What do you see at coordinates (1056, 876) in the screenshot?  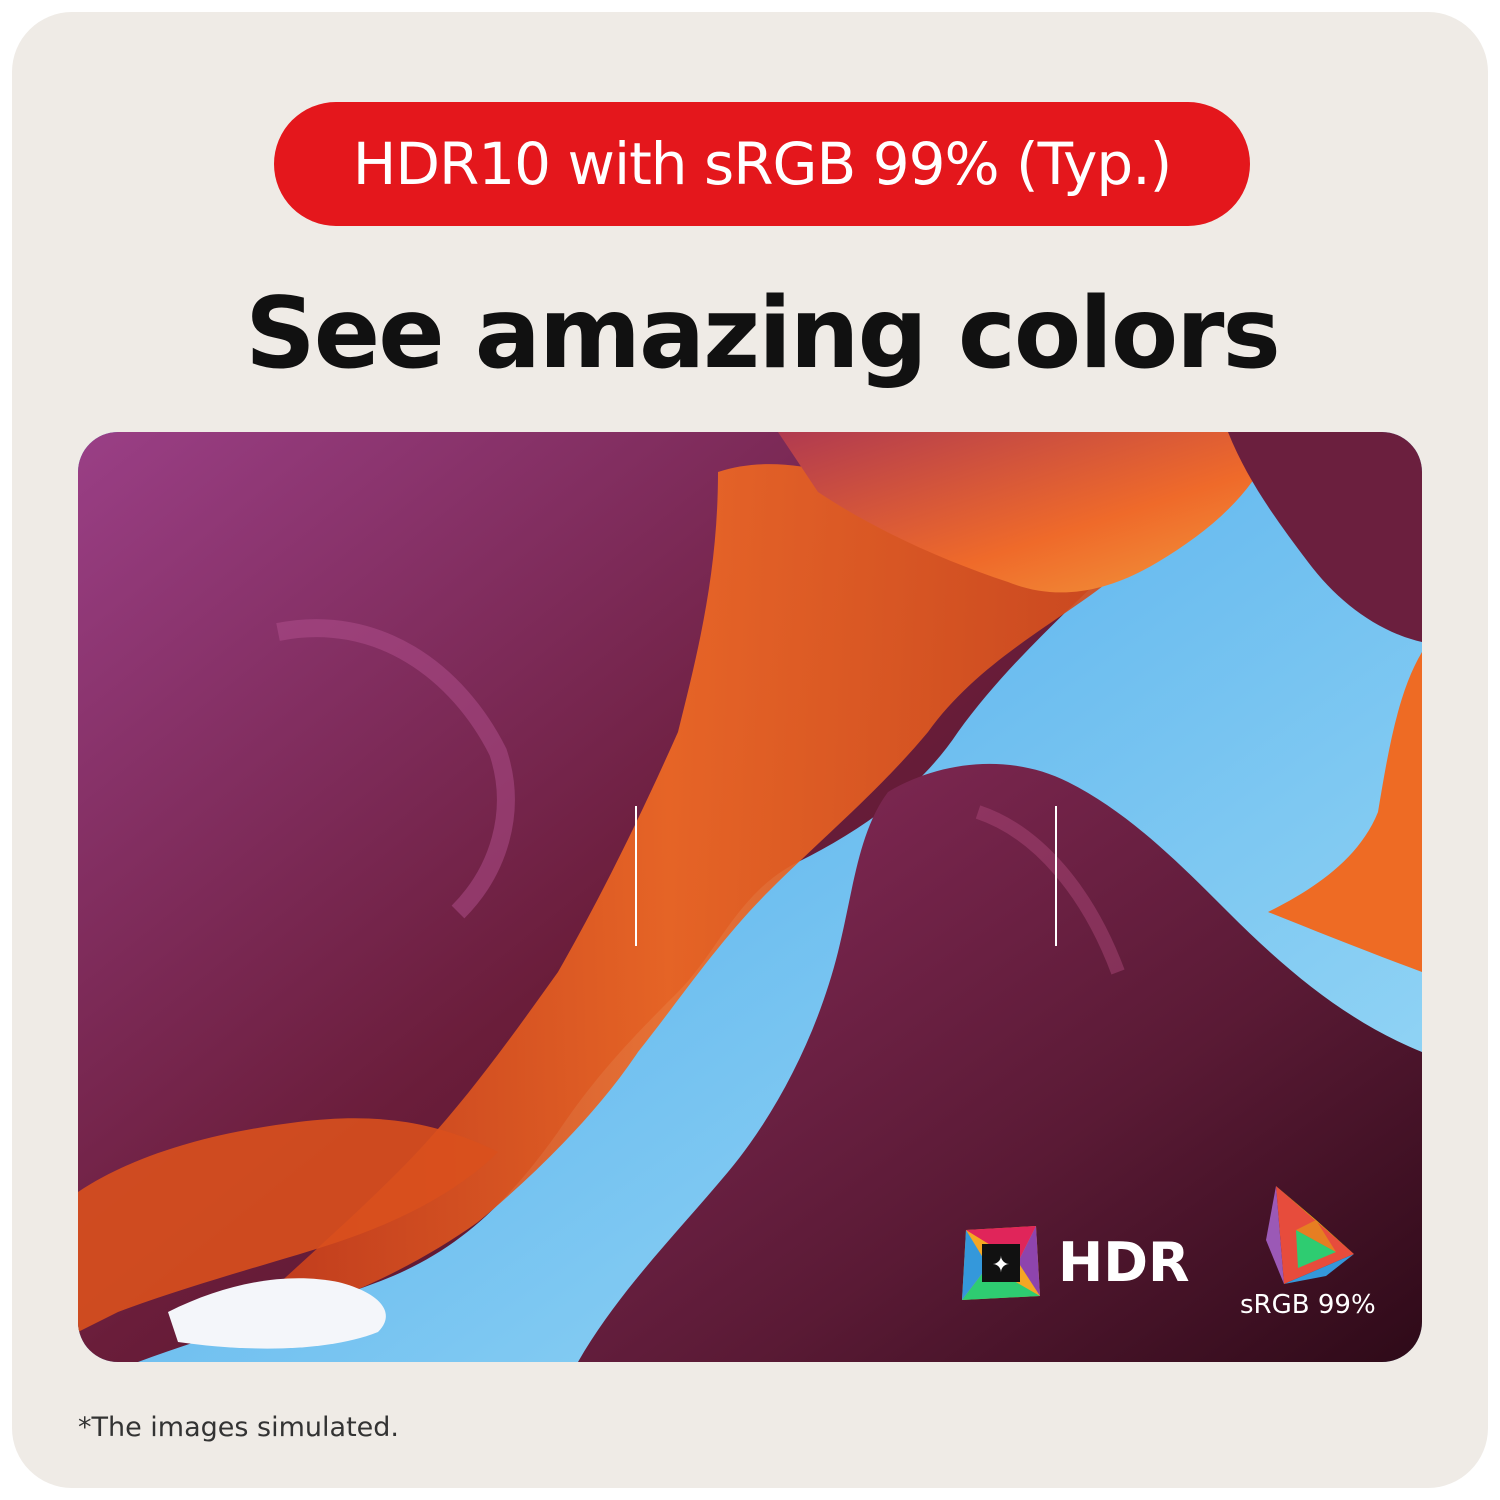 I see `divider-line-right` at bounding box center [1056, 876].